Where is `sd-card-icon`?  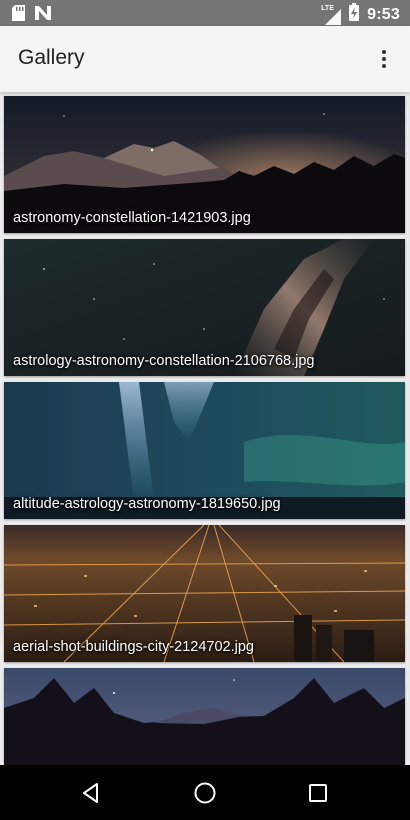
sd-card-icon is located at coordinates (18, 15).